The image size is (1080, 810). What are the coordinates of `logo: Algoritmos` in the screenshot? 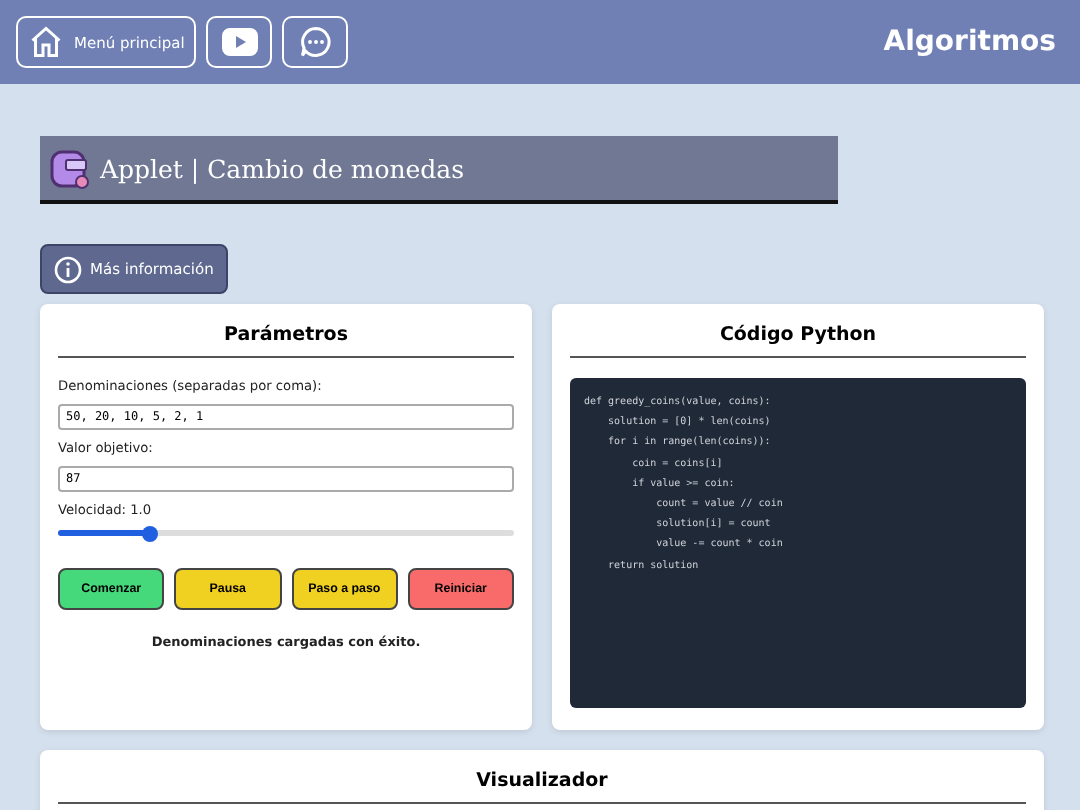 It's located at (969, 42).